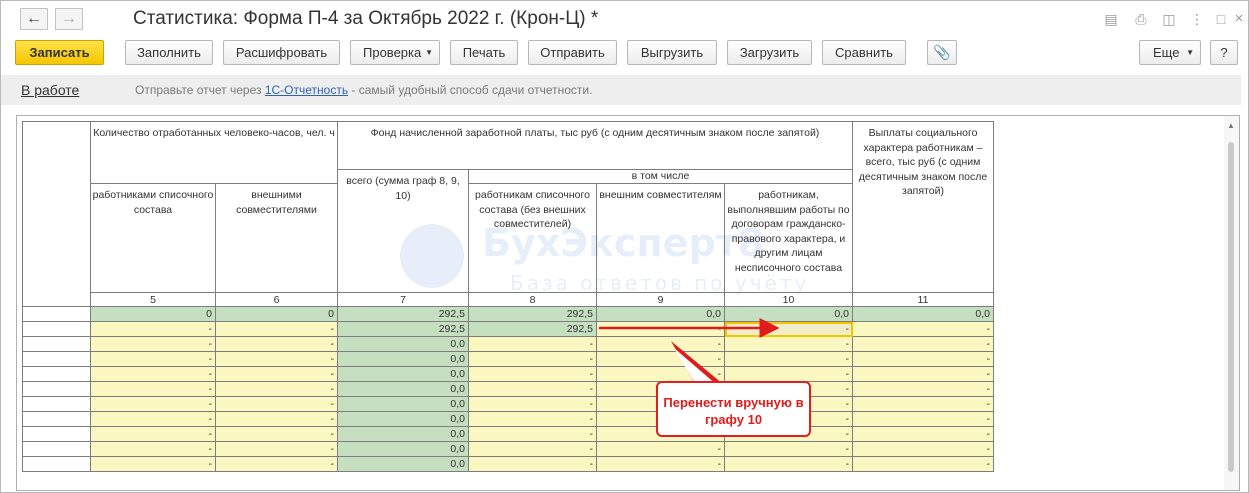 This screenshot has width=1249, height=493. What do you see at coordinates (1231, 307) in the screenshot?
I see `scroll-thumb` at bounding box center [1231, 307].